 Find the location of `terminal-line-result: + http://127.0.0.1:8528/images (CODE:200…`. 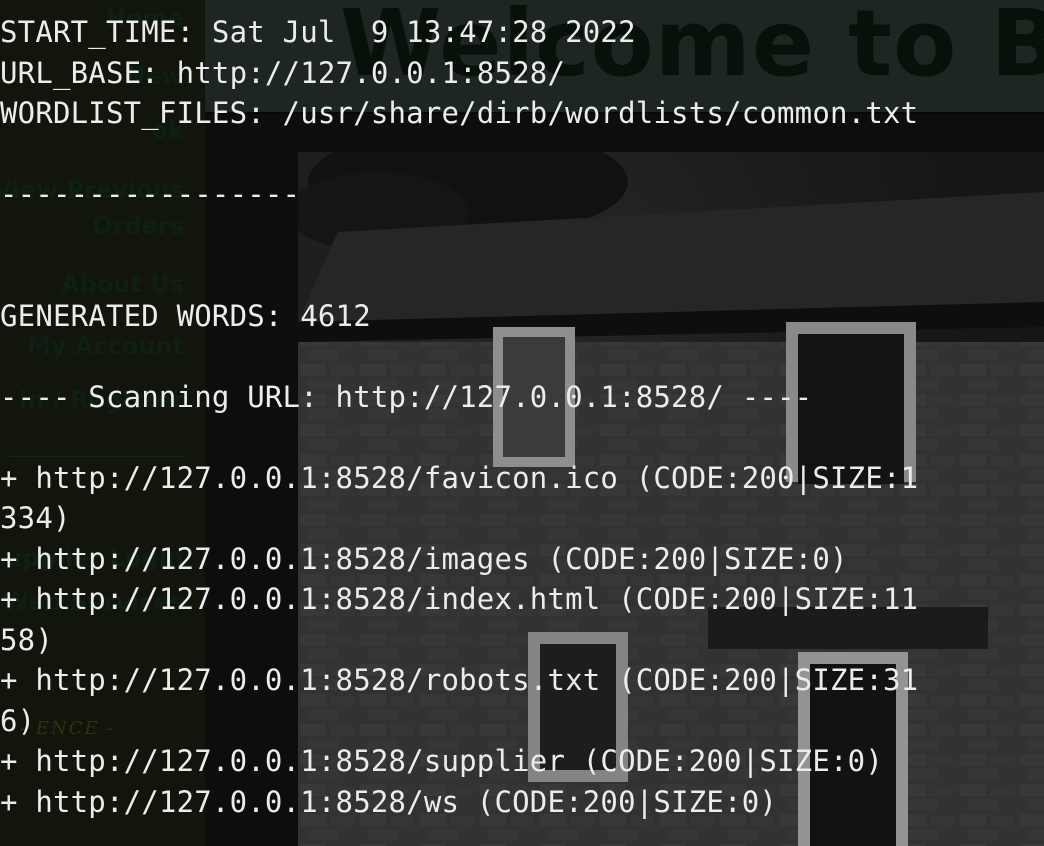

terminal-line-result: + http://127.0.0.1:8528/images (CODE:200… is located at coordinates (424, 558).